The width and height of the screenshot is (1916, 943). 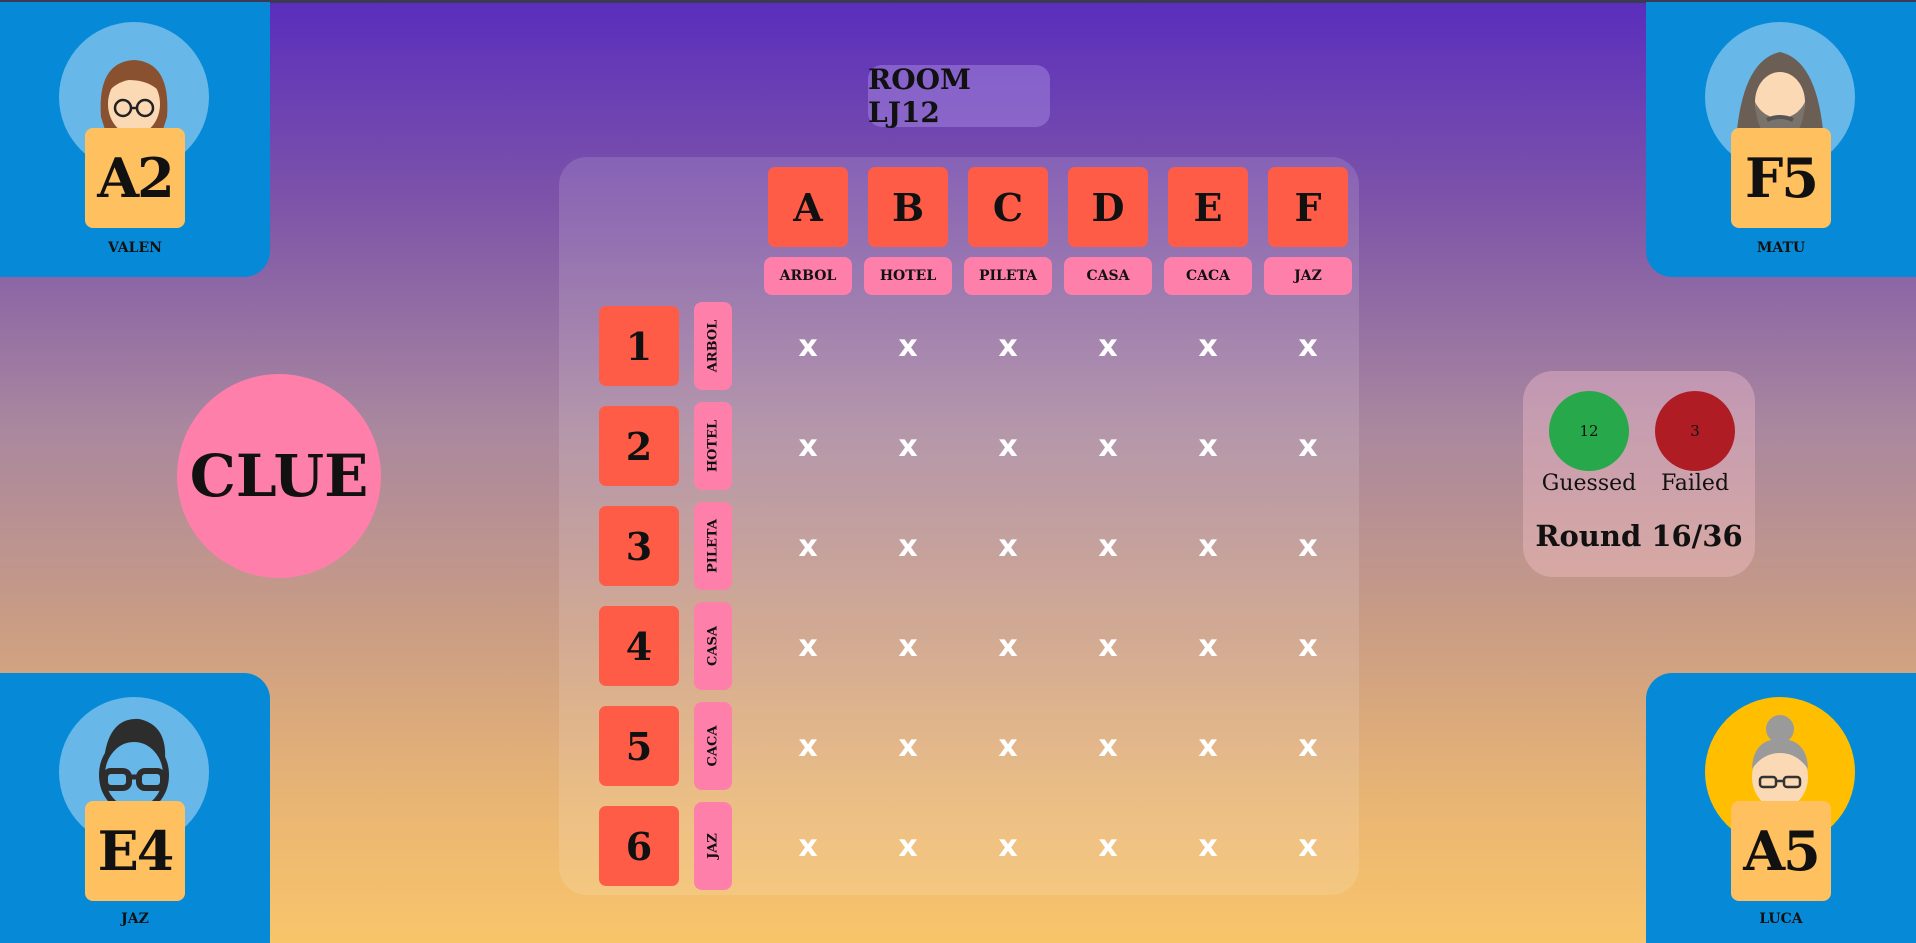 I want to click on column-word: JAZ, so click(x=1308, y=276).